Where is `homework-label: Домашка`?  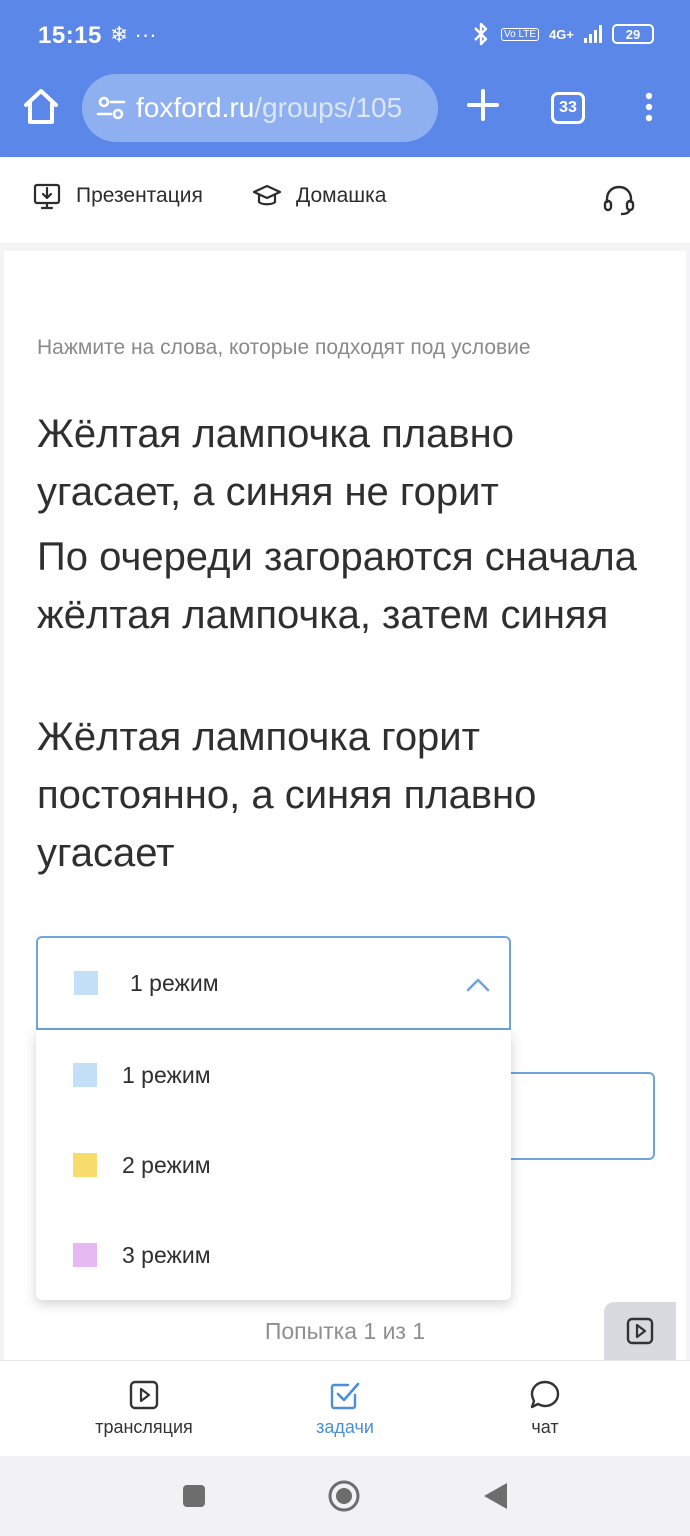 homework-label: Домашка is located at coordinates (341, 195).